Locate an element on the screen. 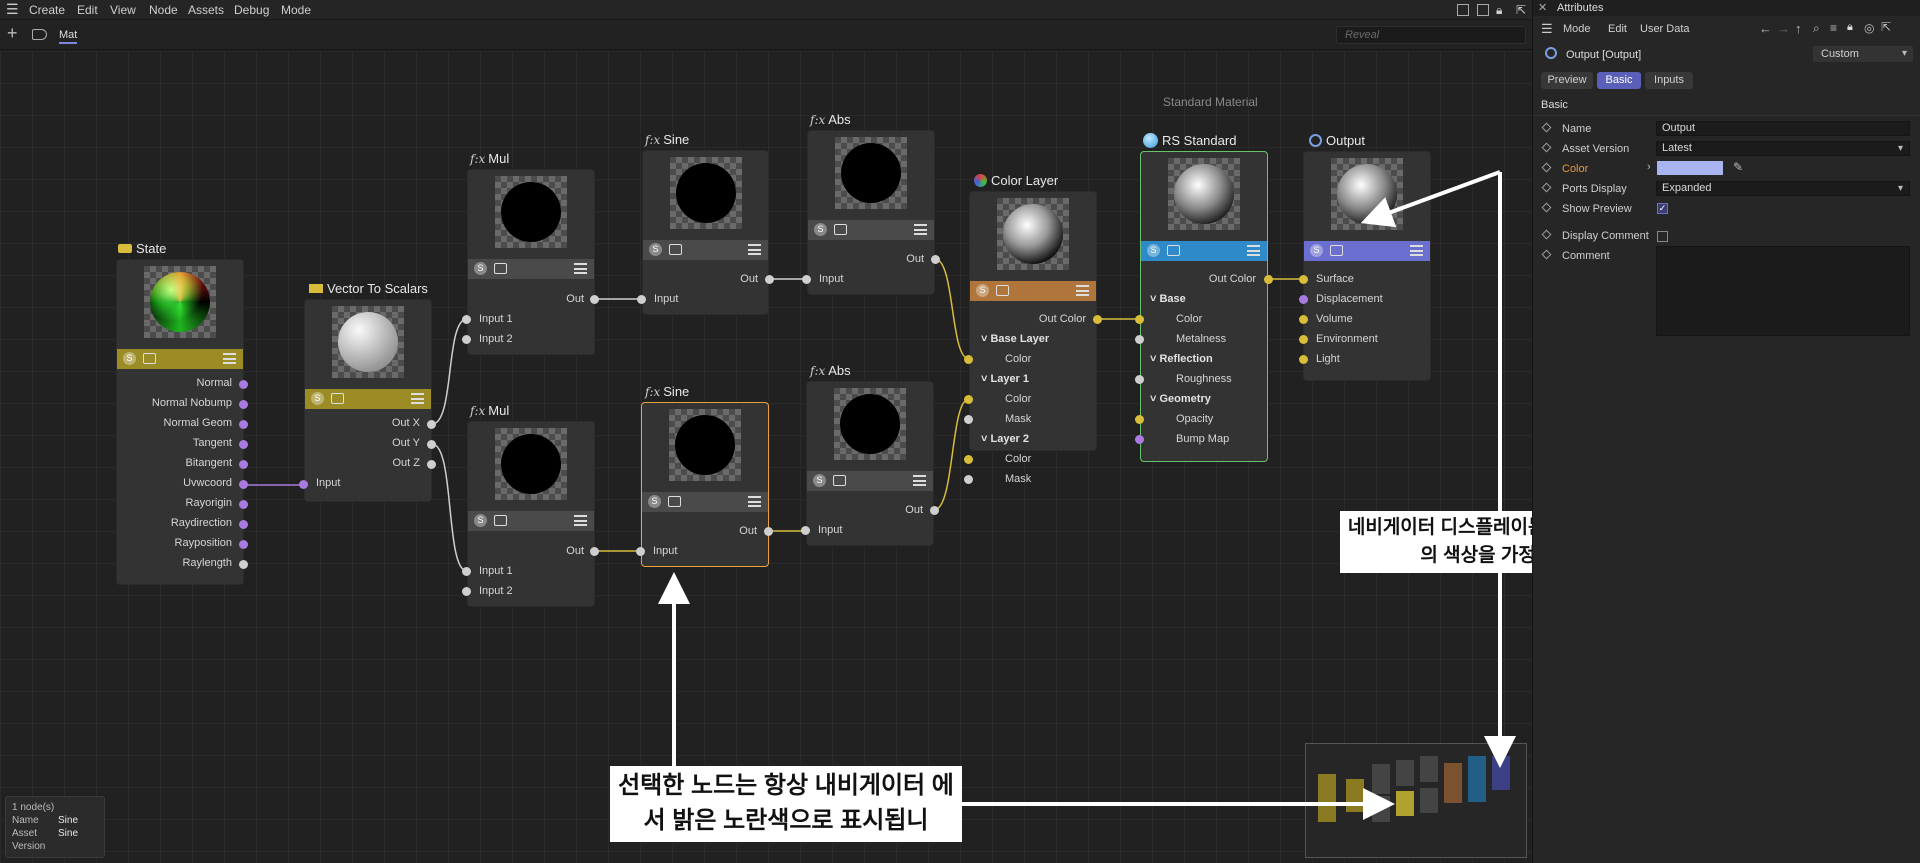 Image resolution: width=1920 pixels, height=863 pixels. menu-create: Create is located at coordinates (47, 10).